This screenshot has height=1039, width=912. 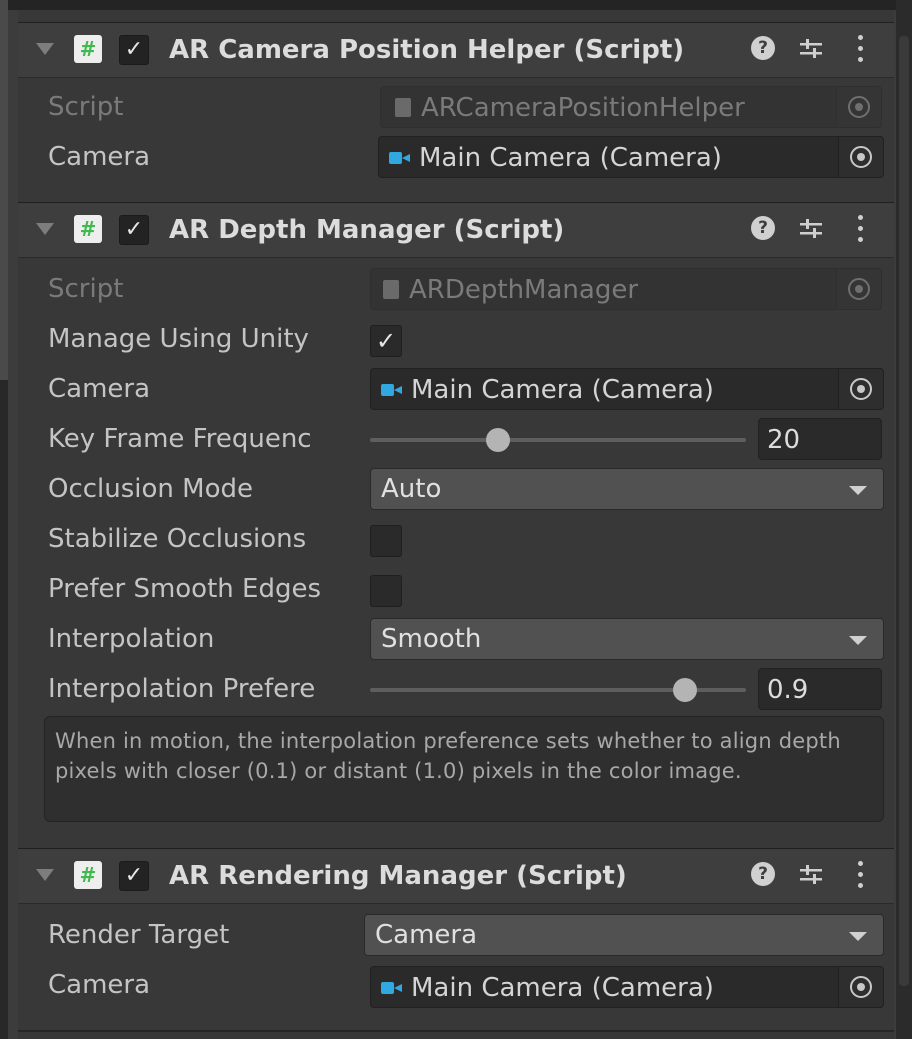 I want to click on script-value: ARCameraPositionHelper, so click(x=583, y=108).